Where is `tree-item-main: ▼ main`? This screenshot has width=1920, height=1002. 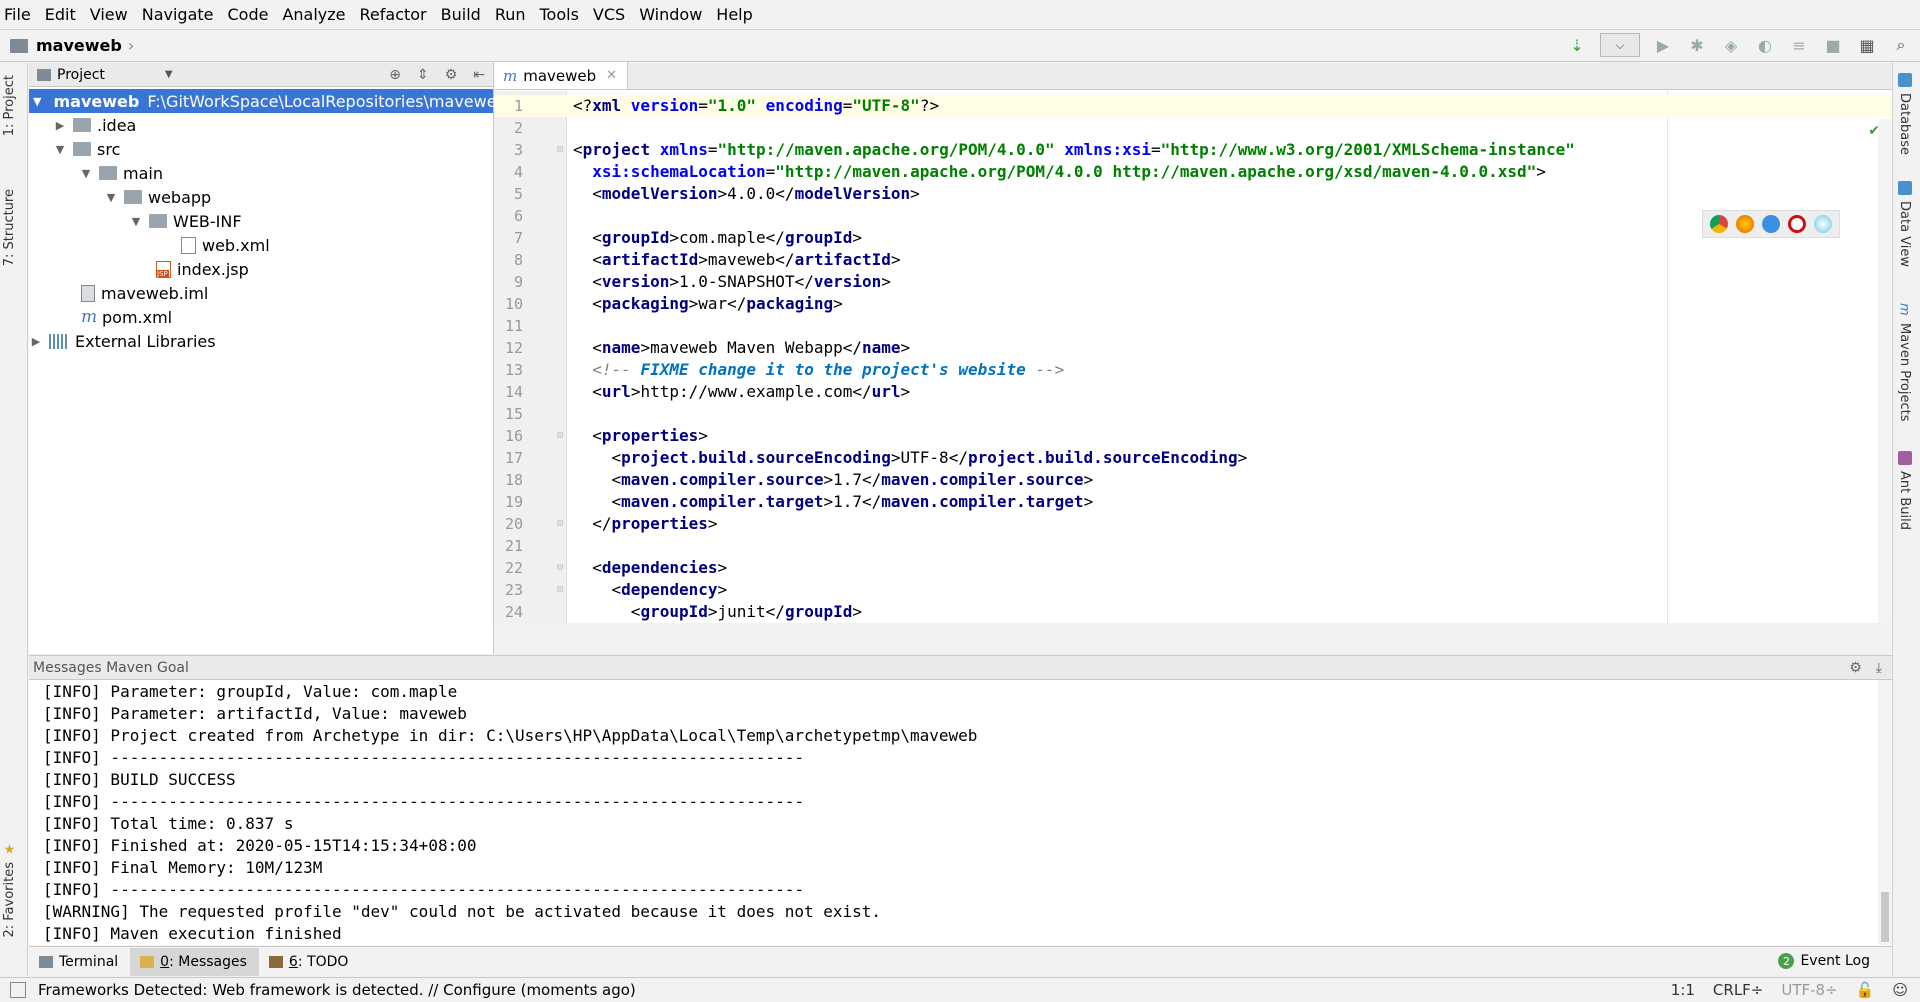 tree-item-main: ▼ main is located at coordinates (261, 173).